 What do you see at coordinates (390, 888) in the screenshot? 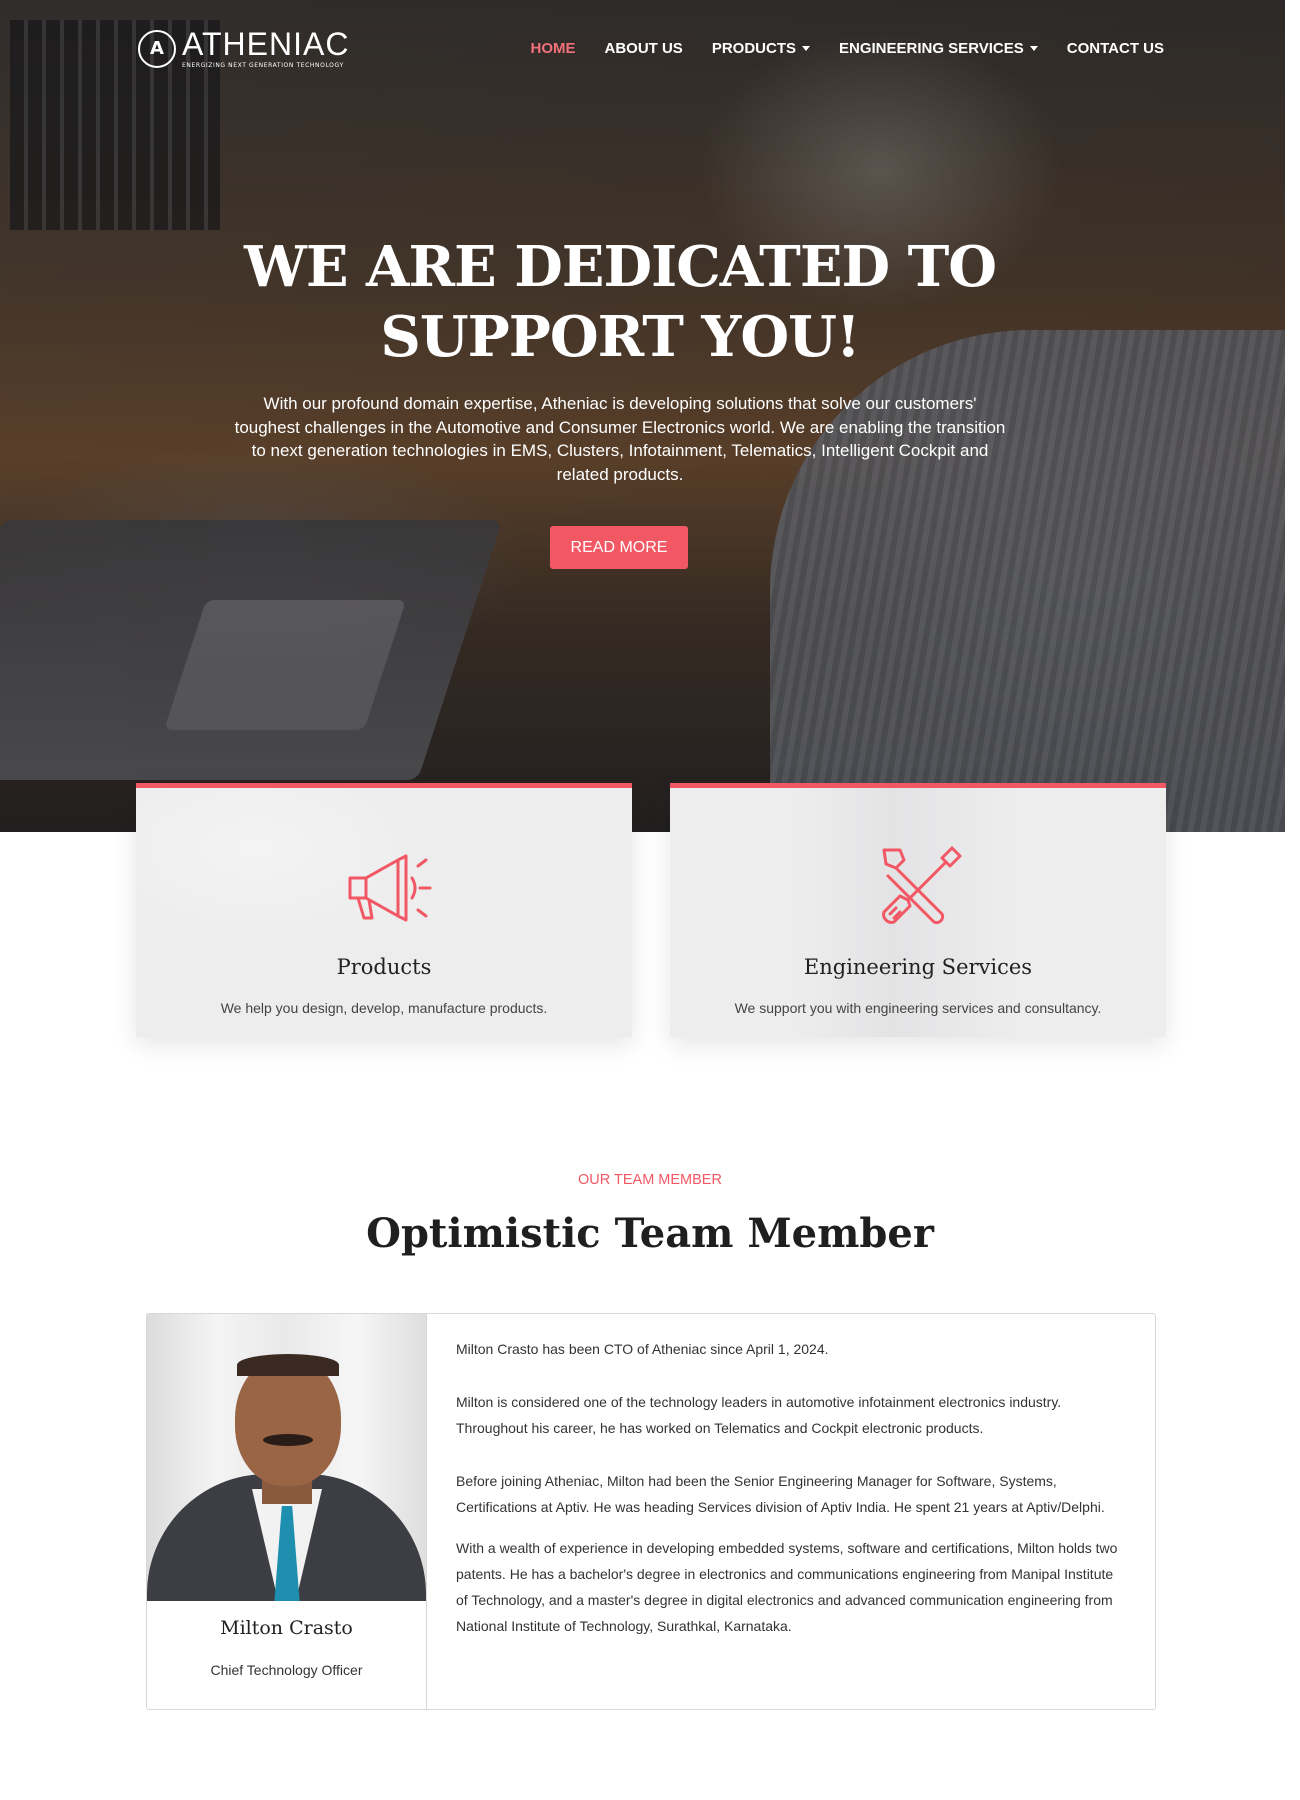
I see `megaphone-icon` at bounding box center [390, 888].